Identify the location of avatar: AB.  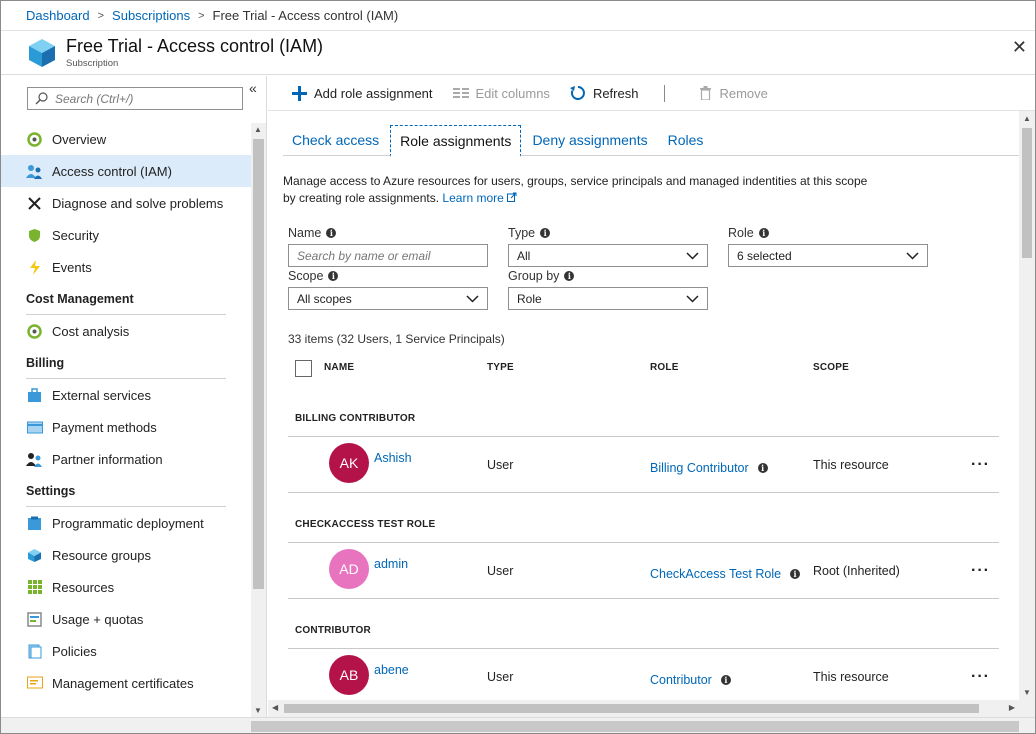
(349, 675).